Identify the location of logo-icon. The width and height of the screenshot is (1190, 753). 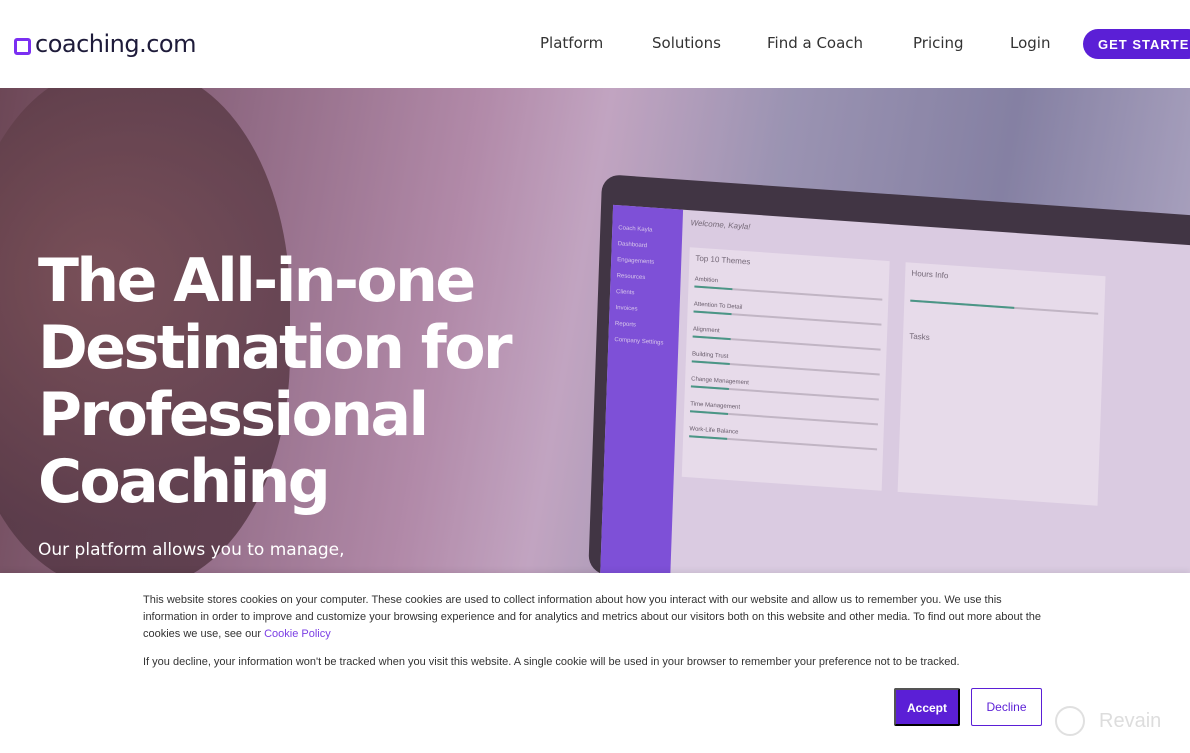
(22, 46).